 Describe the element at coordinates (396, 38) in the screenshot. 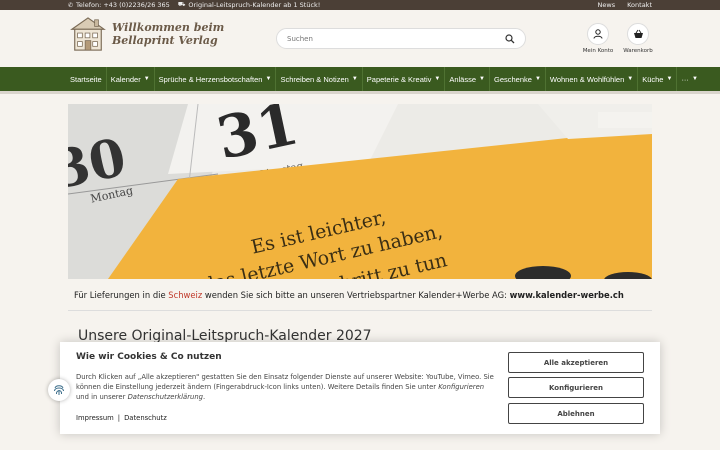

I see `search-input` at that location.